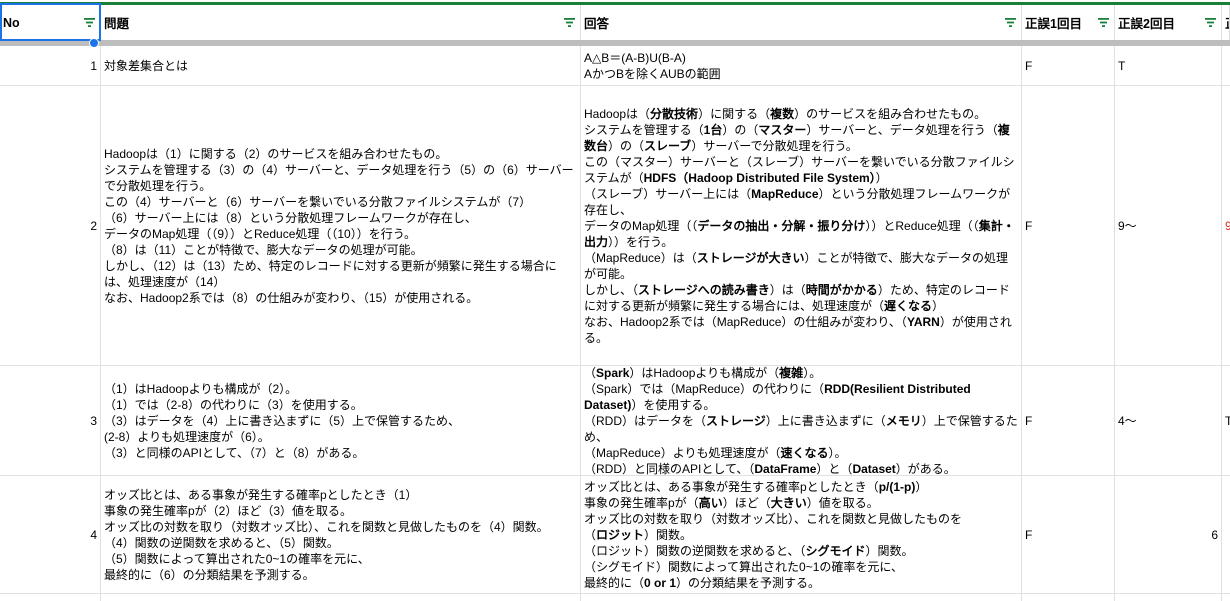  What do you see at coordinates (1127, 225) in the screenshot?
I see `cell-result-2-text: 9～` at bounding box center [1127, 225].